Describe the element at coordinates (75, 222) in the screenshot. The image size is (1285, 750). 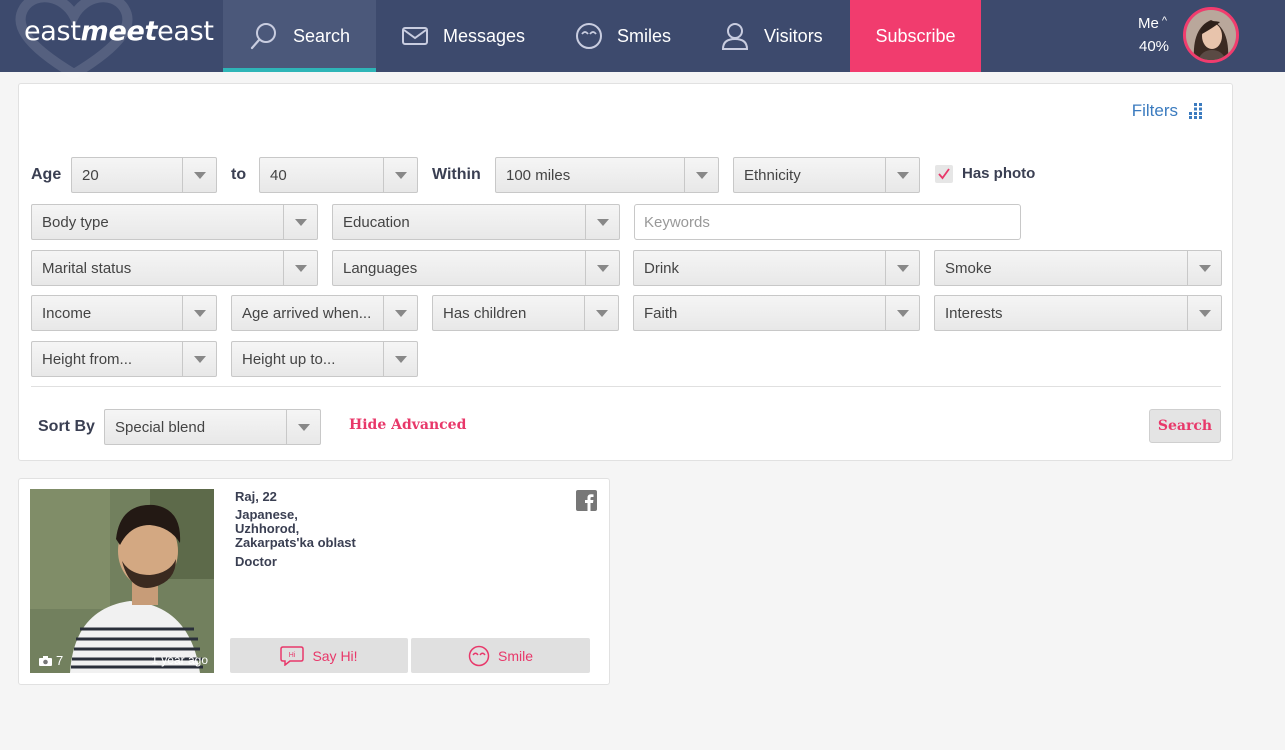
I see `body-type-value: Body type` at that location.